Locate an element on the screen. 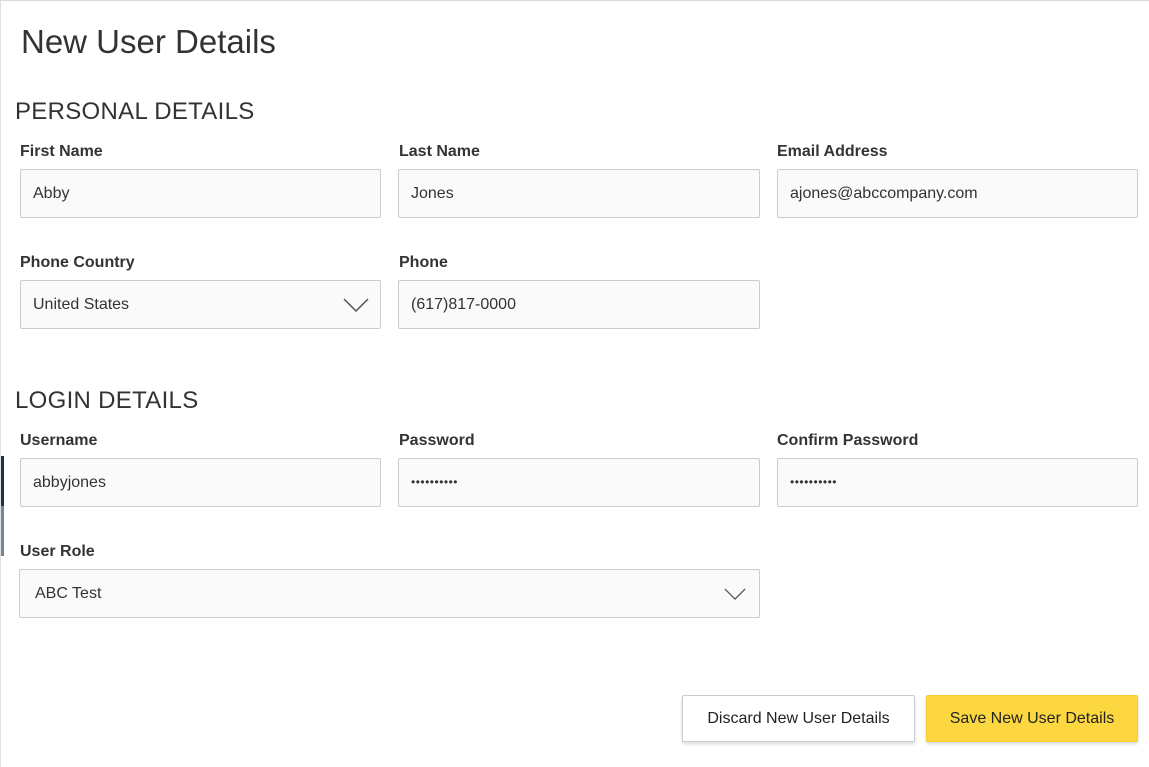  phone-country-select: United States is located at coordinates (200, 304).